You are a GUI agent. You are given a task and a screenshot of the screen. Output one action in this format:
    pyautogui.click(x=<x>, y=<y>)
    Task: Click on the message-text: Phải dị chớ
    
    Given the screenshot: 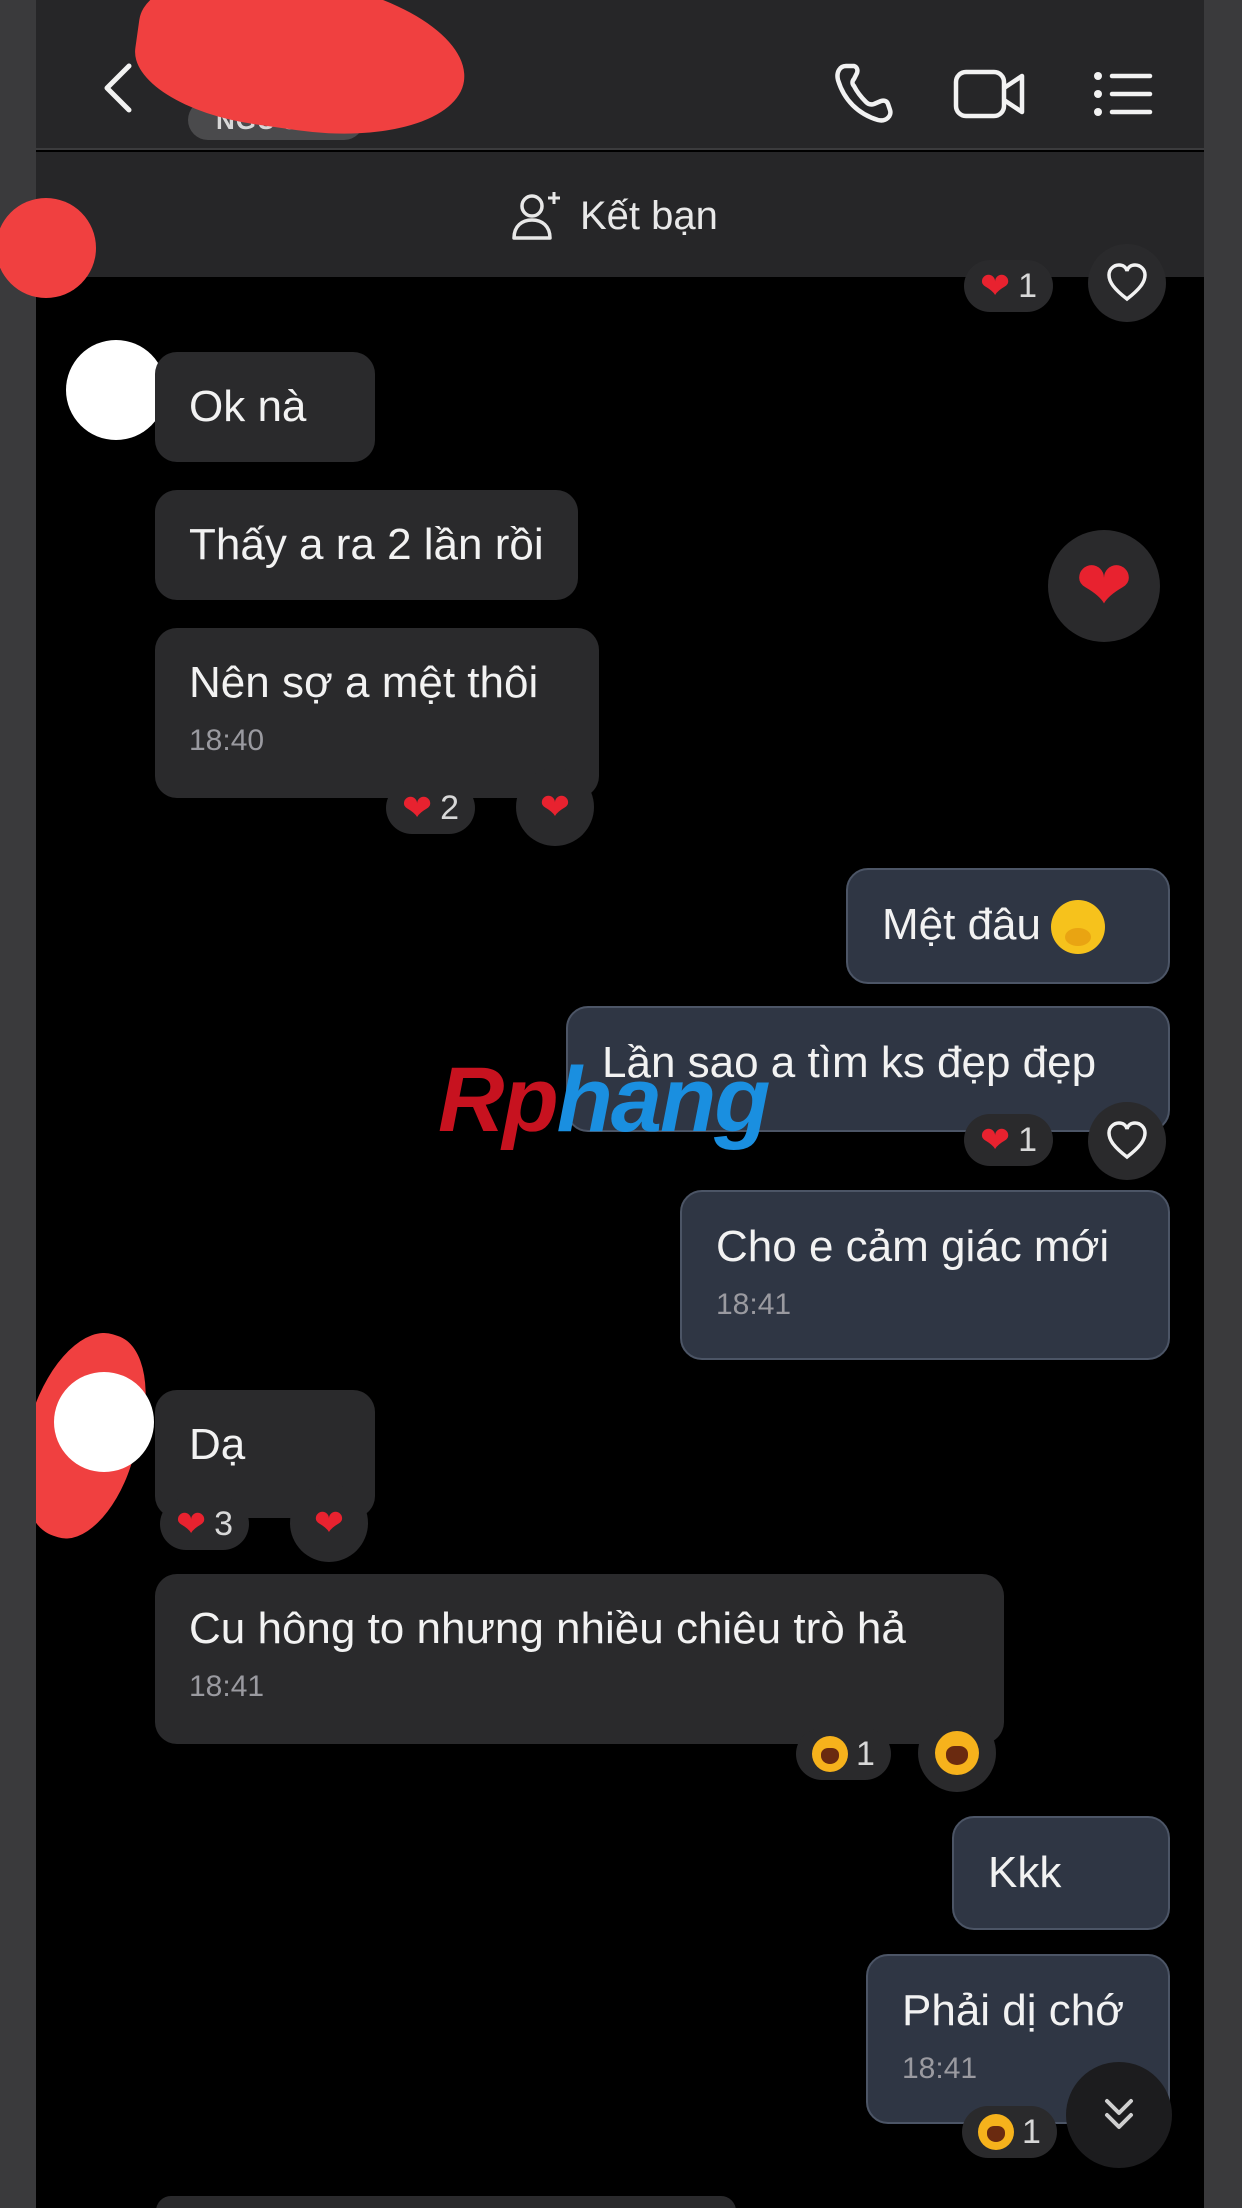 What is the action you would take?
    pyautogui.click(x=1013, y=2010)
    